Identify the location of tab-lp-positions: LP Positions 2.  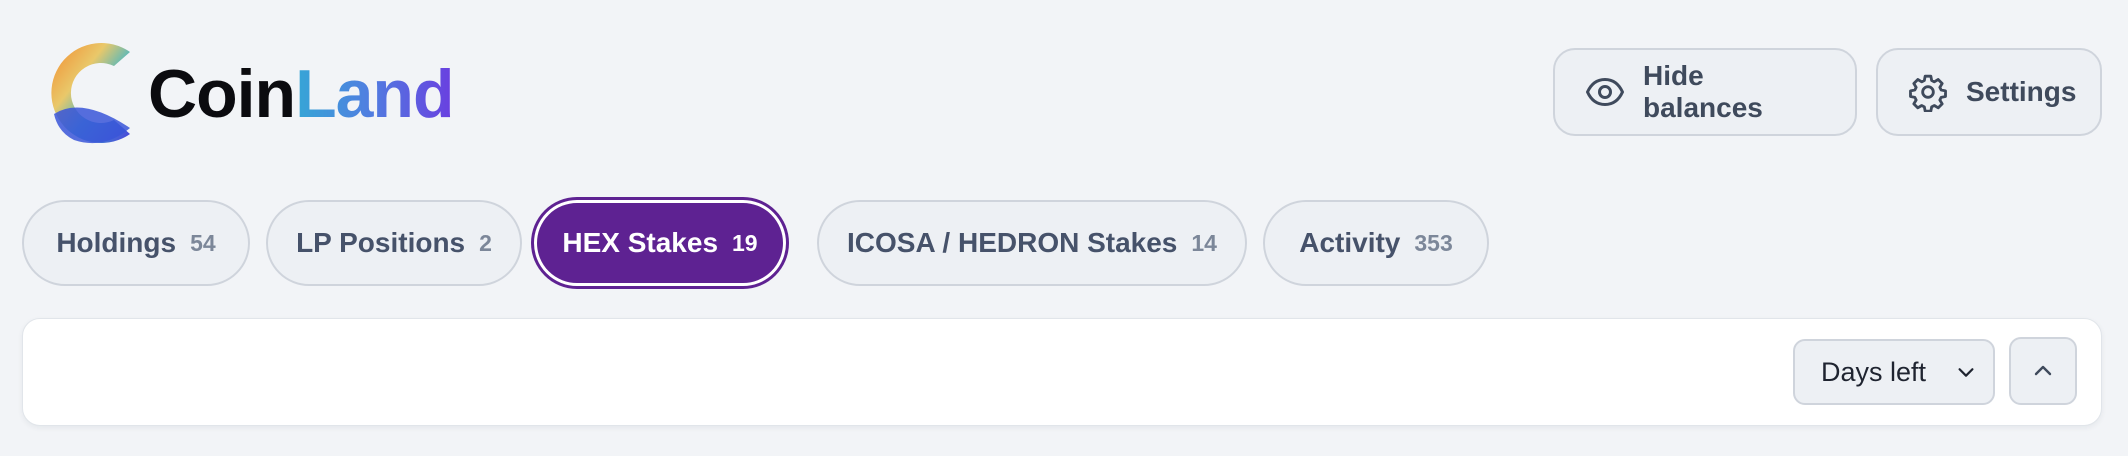
(394, 243).